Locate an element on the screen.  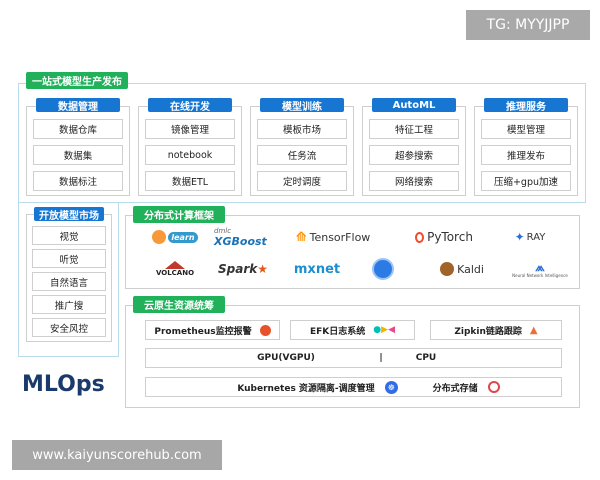
column-3: 特征工程超参搜索网络搜索 is located at coordinates (414, 151).